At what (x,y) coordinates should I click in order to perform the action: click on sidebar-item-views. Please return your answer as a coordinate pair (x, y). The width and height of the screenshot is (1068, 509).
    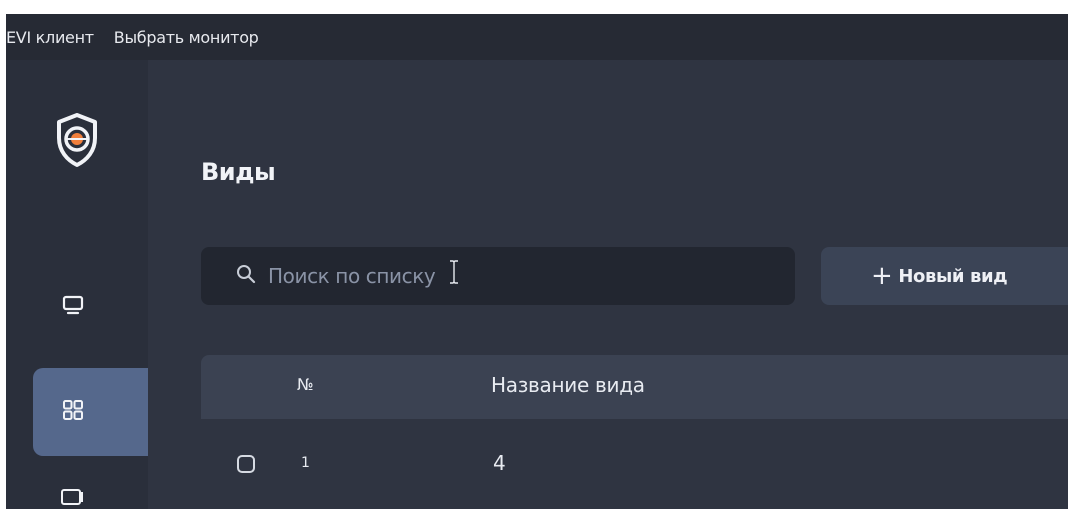
    Looking at the image, I should click on (90, 412).